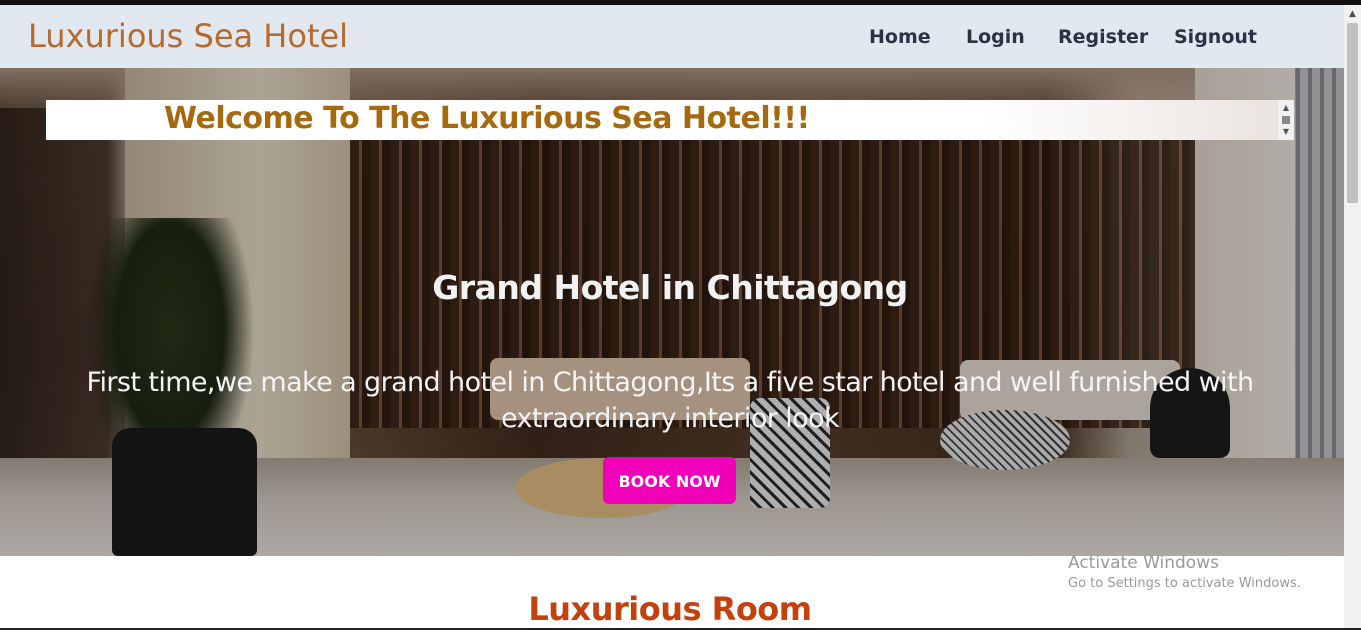  What do you see at coordinates (1103, 37) in the screenshot?
I see `nav-link-register: Register` at bounding box center [1103, 37].